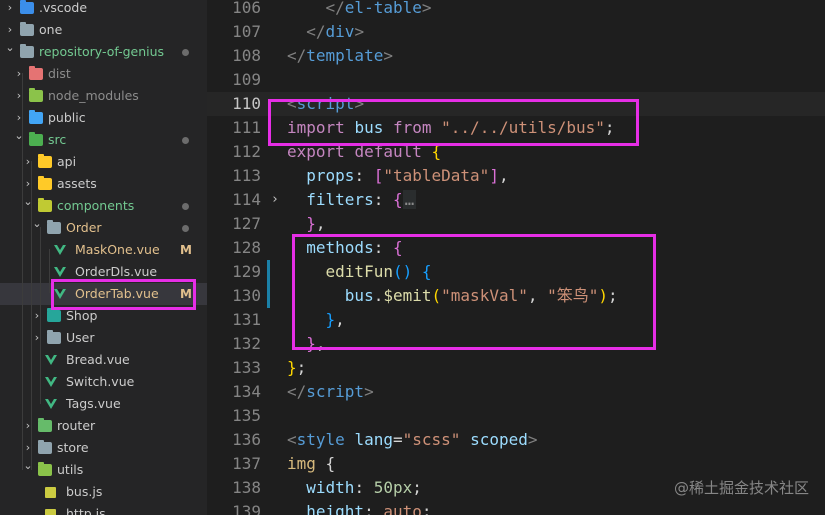 Image resolution: width=825 pixels, height=515 pixels. I want to click on code-line: 112 export default {, so click(516, 152).